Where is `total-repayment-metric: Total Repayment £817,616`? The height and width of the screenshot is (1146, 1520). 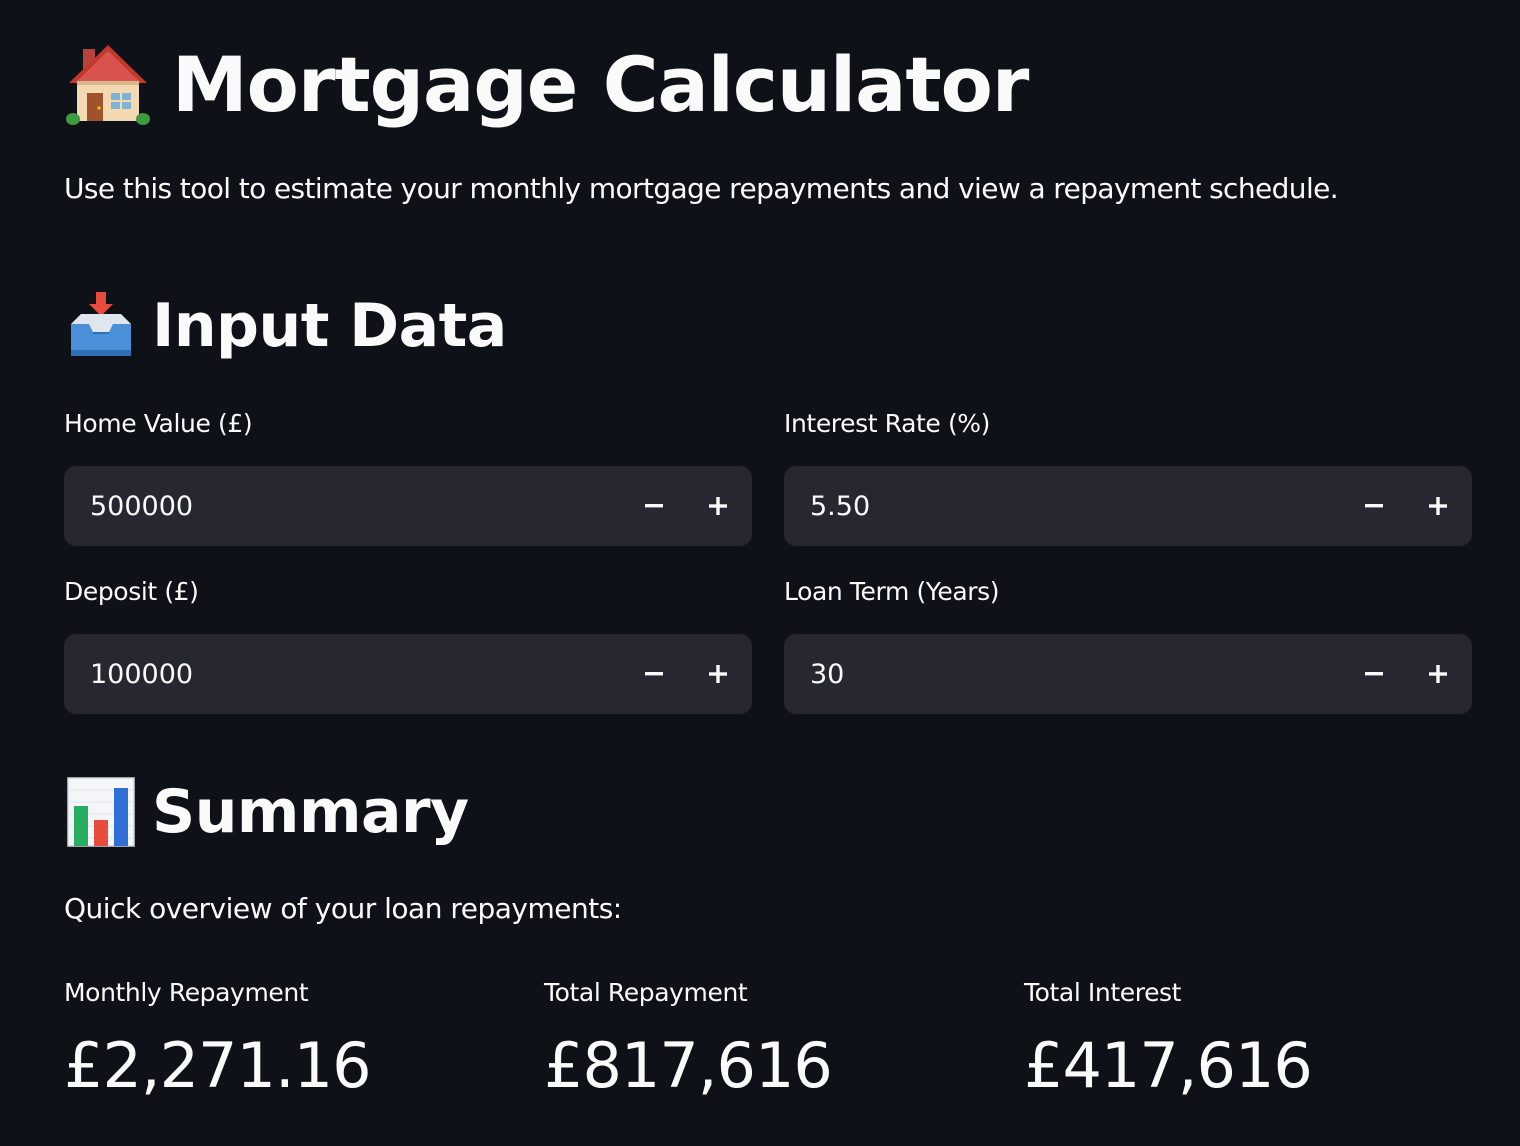 total-repayment-metric: Total Repayment £817,616 is located at coordinates (774, 1040).